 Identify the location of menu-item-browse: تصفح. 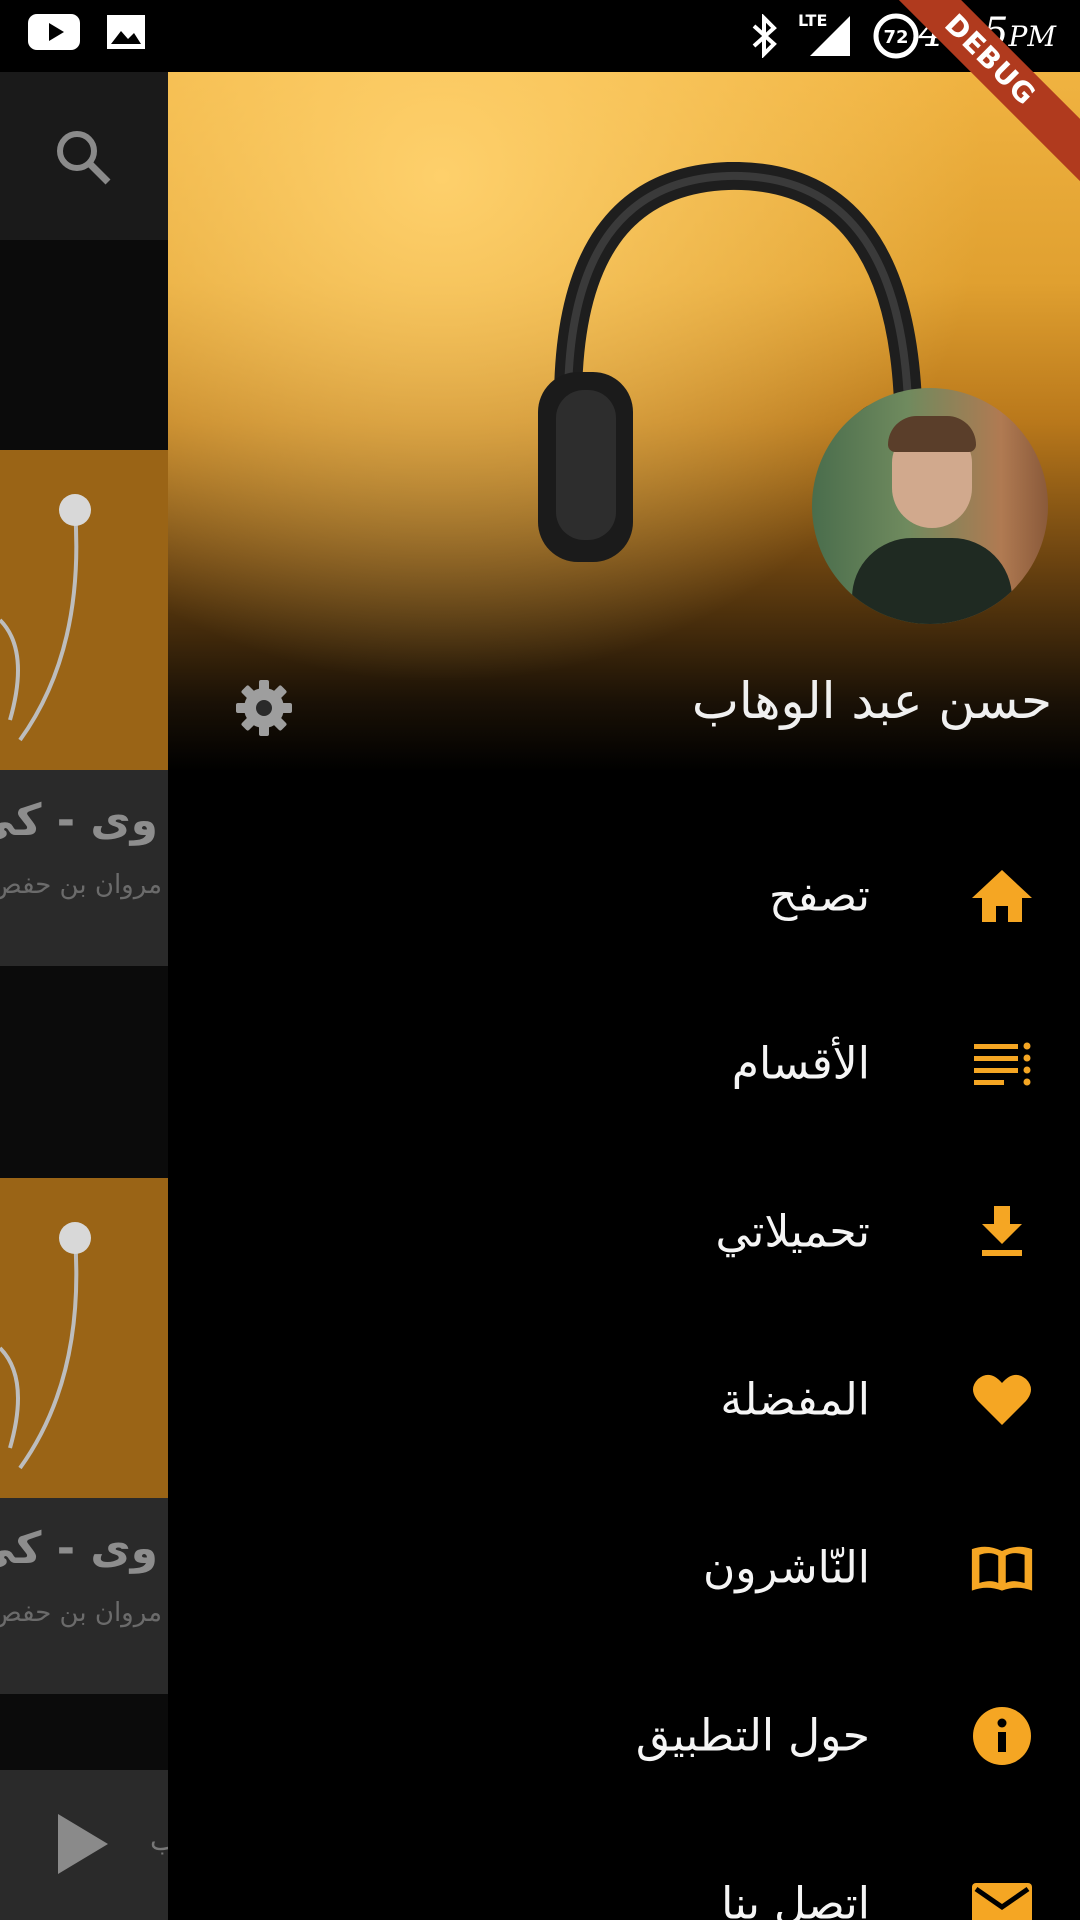
(624, 896).